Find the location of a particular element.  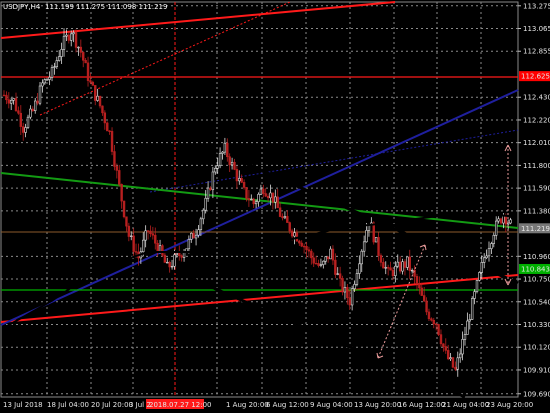

price-tick-label: 112.855 is located at coordinates (536, 52).